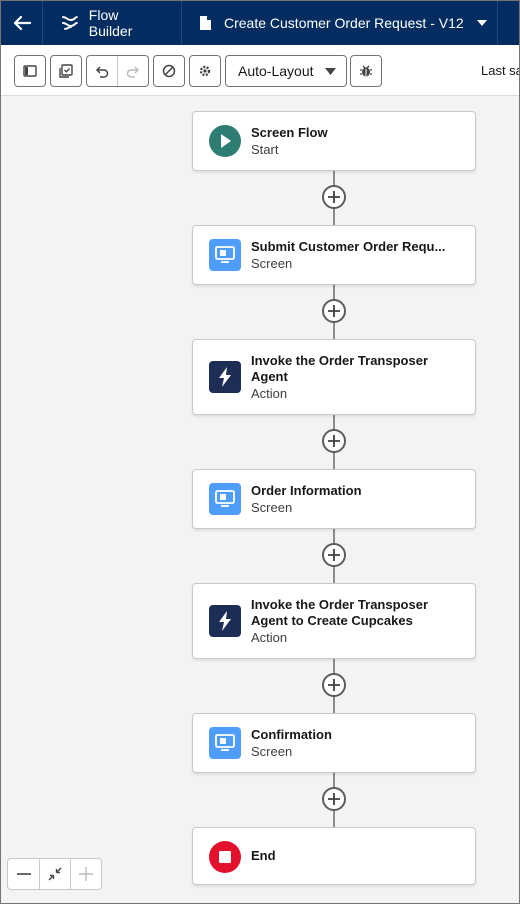 This screenshot has height=904, width=520. I want to click on checklist-icon, so click(66, 71).